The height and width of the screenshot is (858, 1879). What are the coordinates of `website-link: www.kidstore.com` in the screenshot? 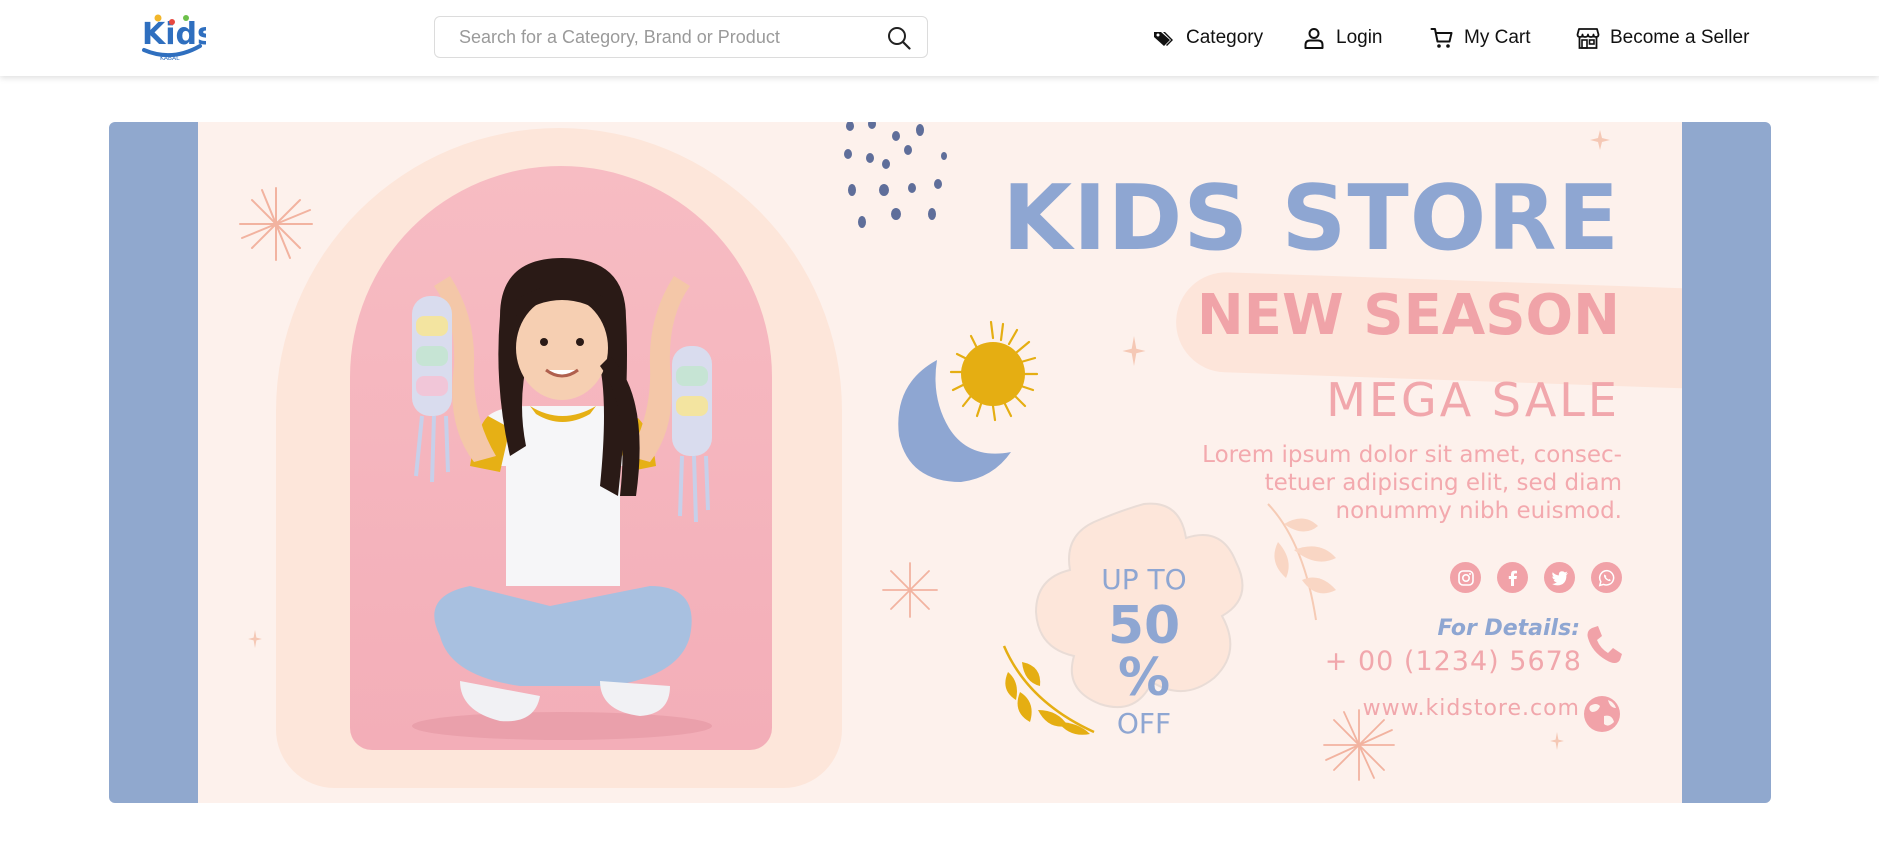 It's located at (1471, 708).